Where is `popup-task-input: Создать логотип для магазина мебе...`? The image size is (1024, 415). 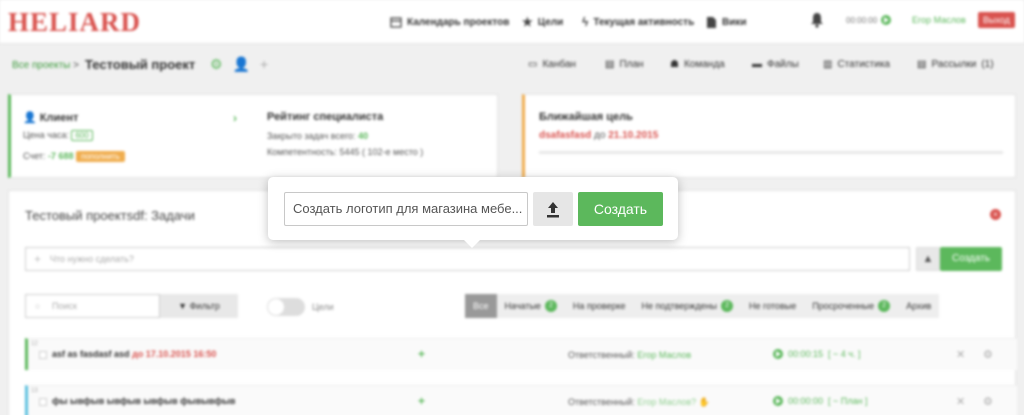
popup-task-input: Создать логотип для магазина мебе... is located at coordinates (406, 209).